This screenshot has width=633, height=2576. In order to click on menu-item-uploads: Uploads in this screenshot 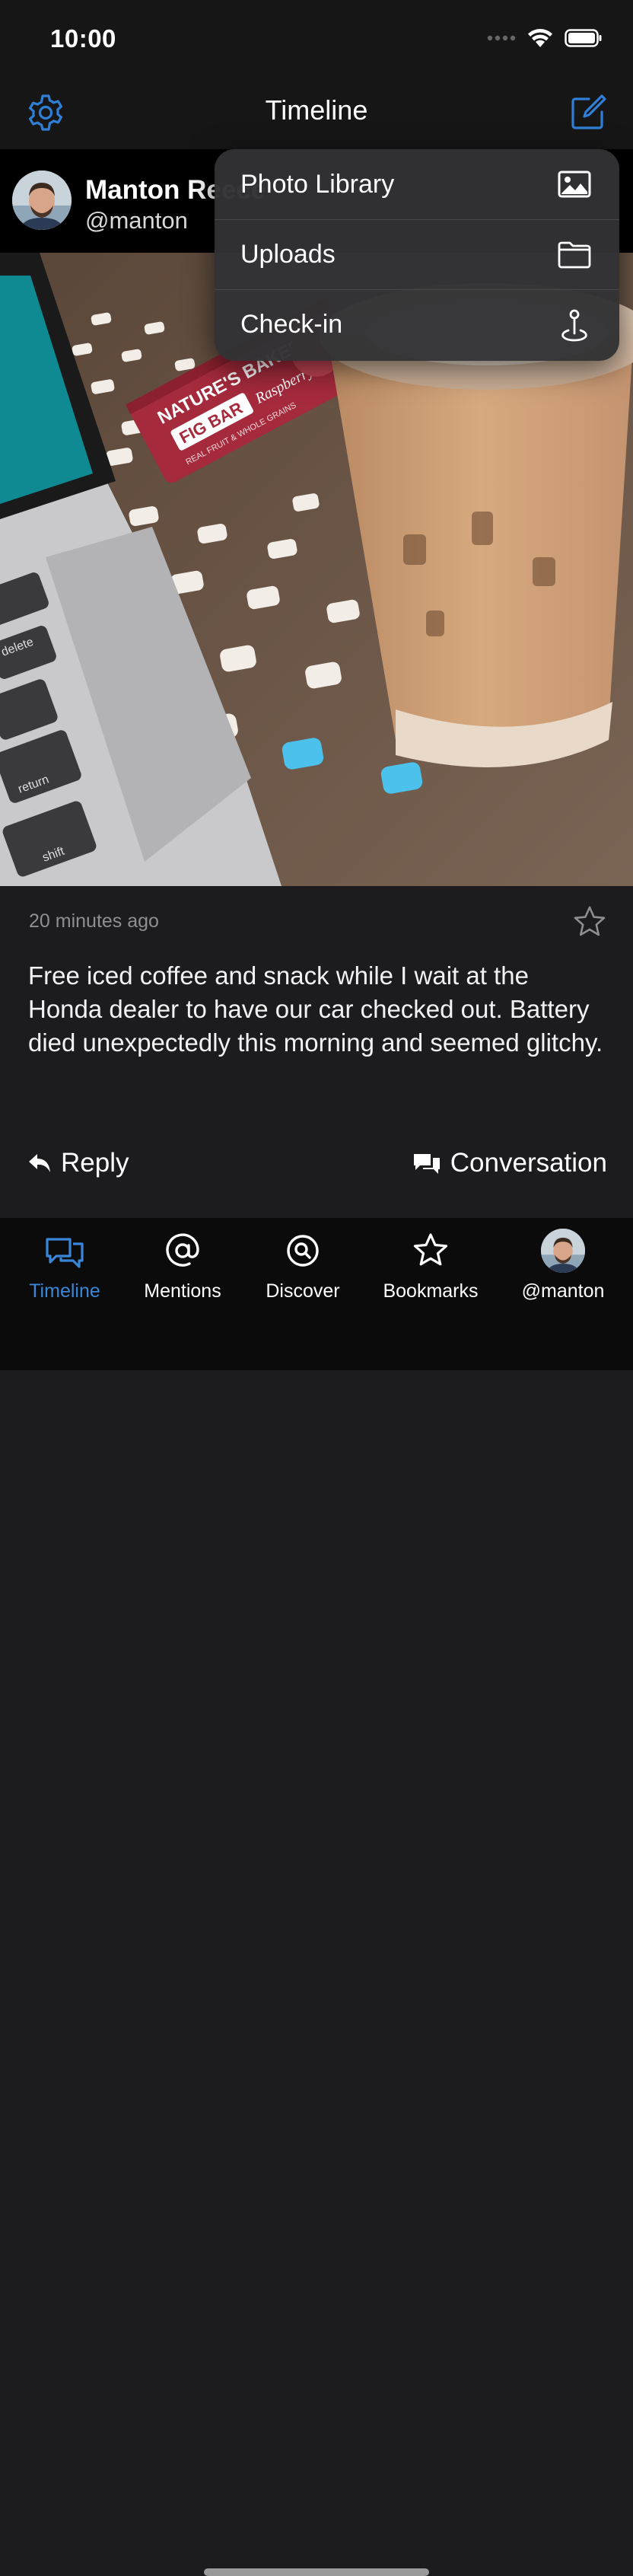, I will do `click(417, 254)`.